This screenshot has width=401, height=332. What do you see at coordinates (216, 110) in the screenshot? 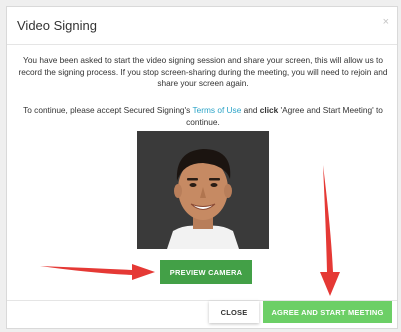
I see `terms-of-use-link: Terms of Use` at bounding box center [216, 110].